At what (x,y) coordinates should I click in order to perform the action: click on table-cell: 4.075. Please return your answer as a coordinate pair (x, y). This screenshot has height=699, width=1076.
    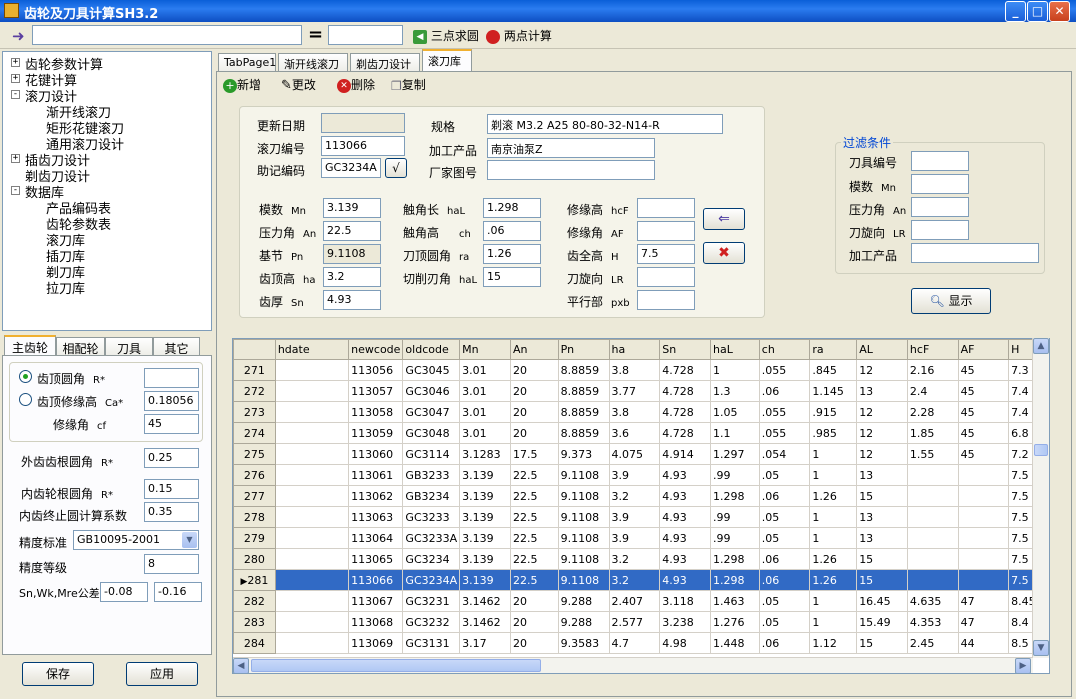
    Looking at the image, I should click on (634, 454).